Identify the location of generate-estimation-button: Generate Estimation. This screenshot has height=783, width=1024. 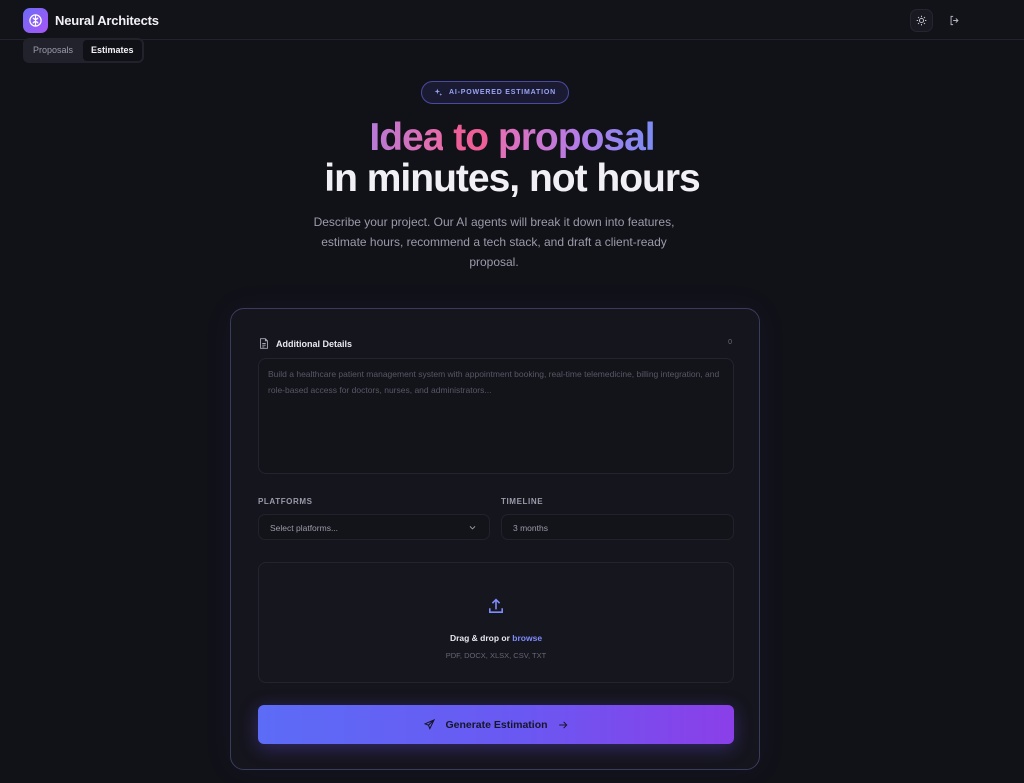
(496, 724).